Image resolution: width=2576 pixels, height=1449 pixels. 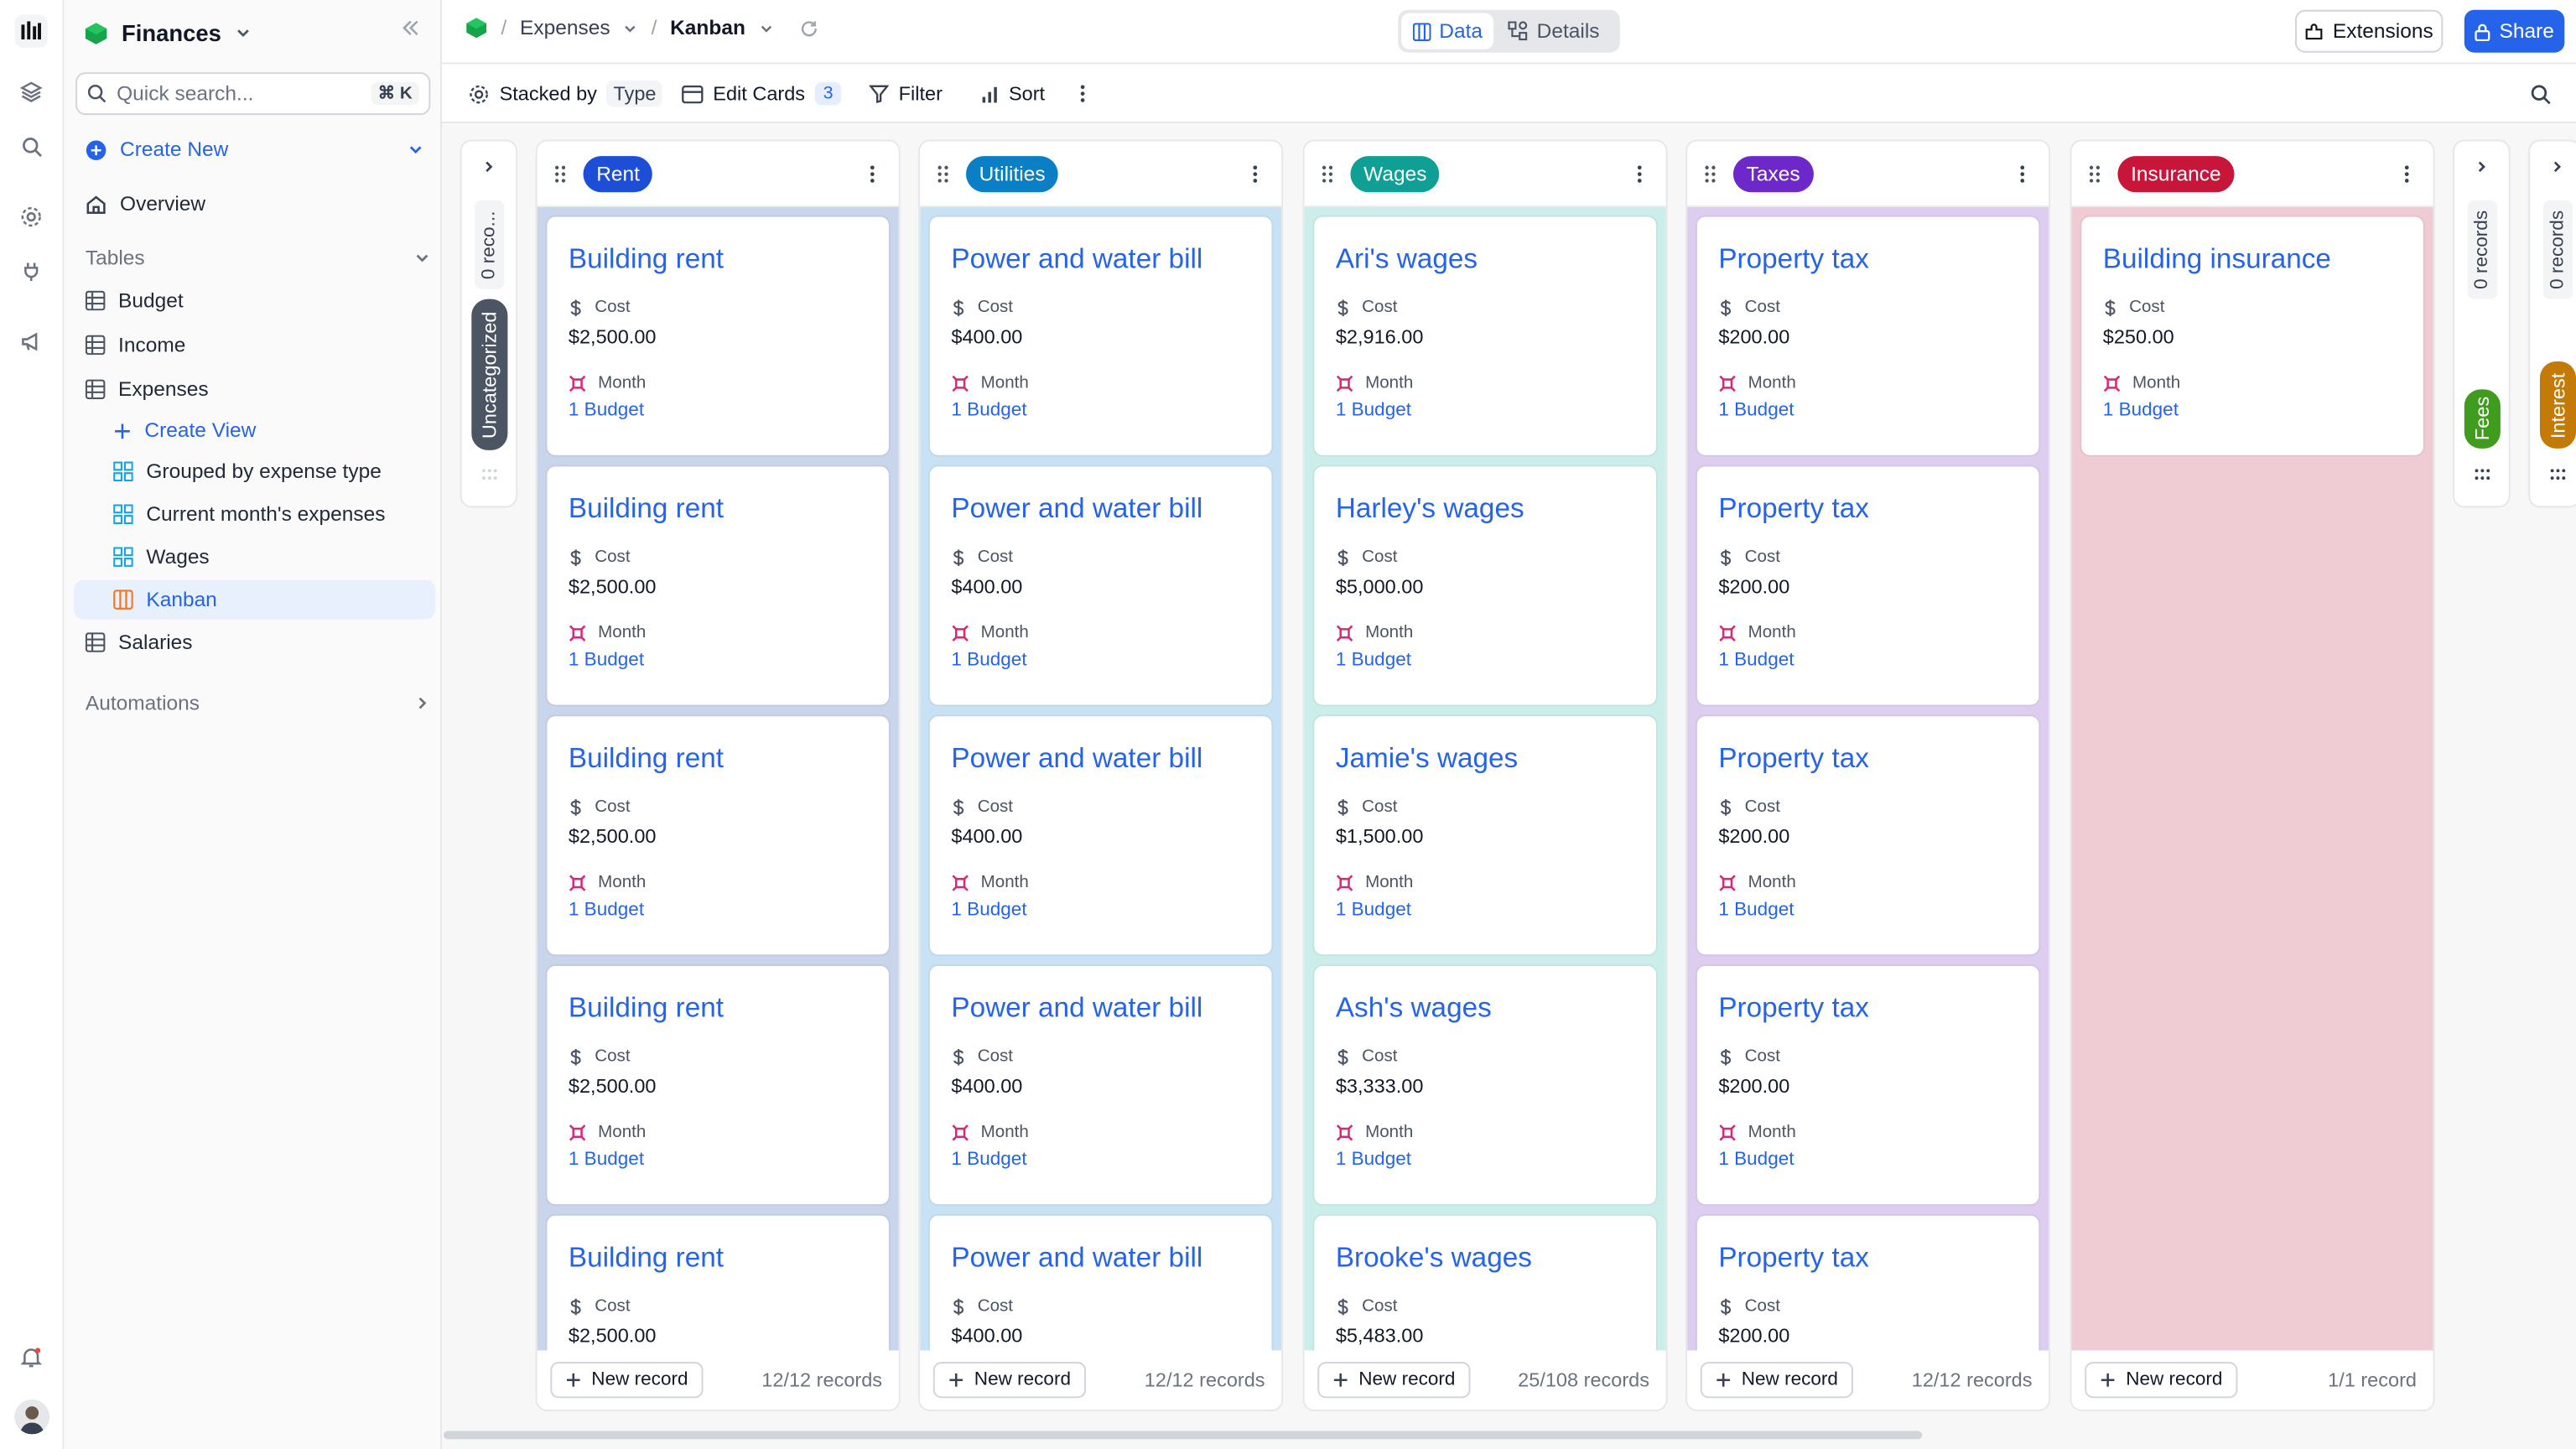 What do you see at coordinates (1485, 335) in the screenshot?
I see `kanban-card: Ari's wages Cost $2,916.00 Month 1 Budget` at bounding box center [1485, 335].